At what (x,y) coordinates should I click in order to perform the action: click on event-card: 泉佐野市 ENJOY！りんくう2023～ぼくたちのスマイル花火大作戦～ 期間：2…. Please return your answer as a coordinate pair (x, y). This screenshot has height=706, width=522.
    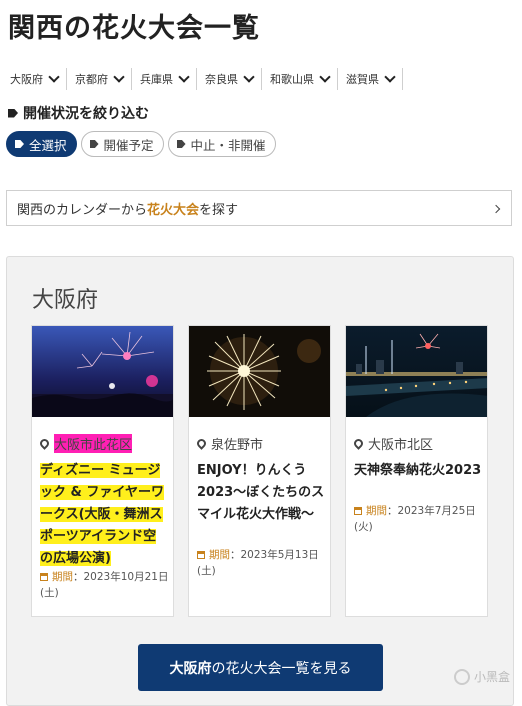
    Looking at the image, I should click on (259, 471).